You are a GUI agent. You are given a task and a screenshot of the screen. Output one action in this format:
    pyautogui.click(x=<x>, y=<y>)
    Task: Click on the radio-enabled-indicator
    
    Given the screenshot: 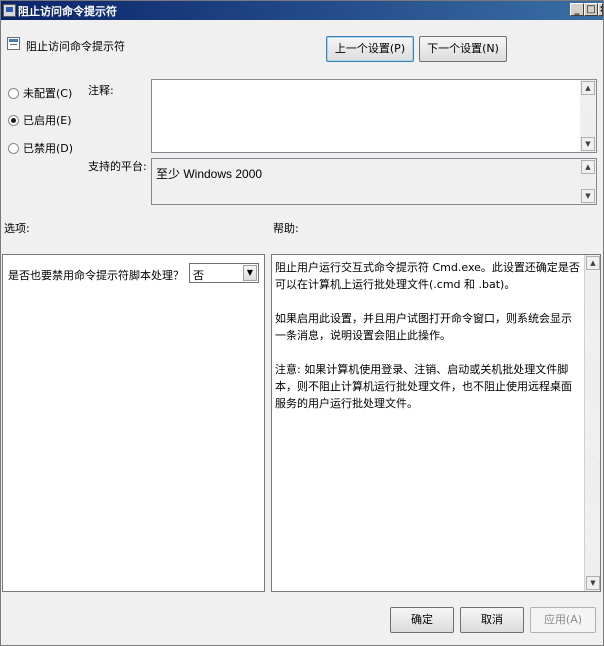 What is the action you would take?
    pyautogui.click(x=13, y=120)
    